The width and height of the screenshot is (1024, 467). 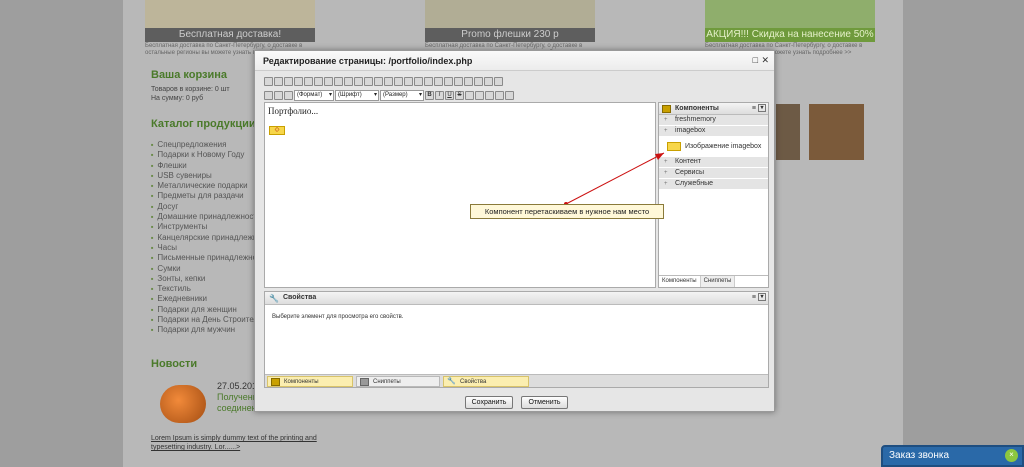 What do you see at coordinates (1011, 455) in the screenshot?
I see `close-icon: ×` at bounding box center [1011, 455].